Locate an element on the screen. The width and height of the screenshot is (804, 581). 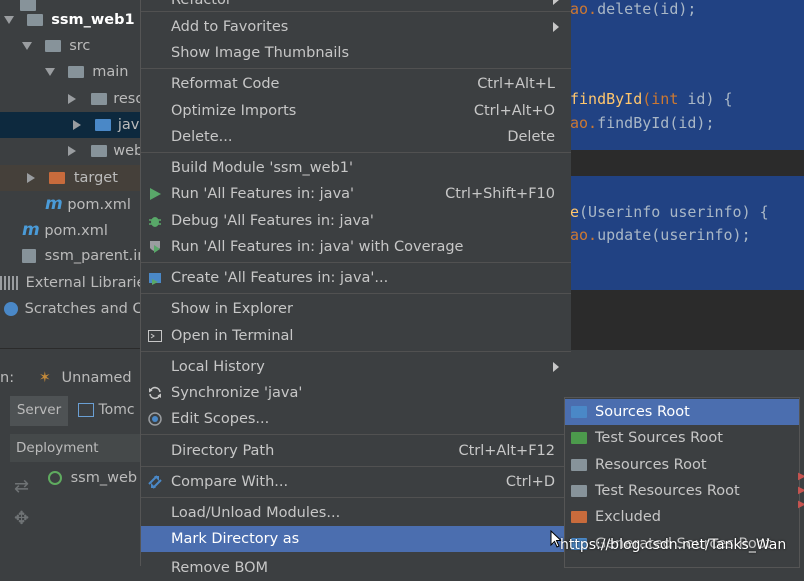
code-line: ao.delete(id); is located at coordinates (633, 9).